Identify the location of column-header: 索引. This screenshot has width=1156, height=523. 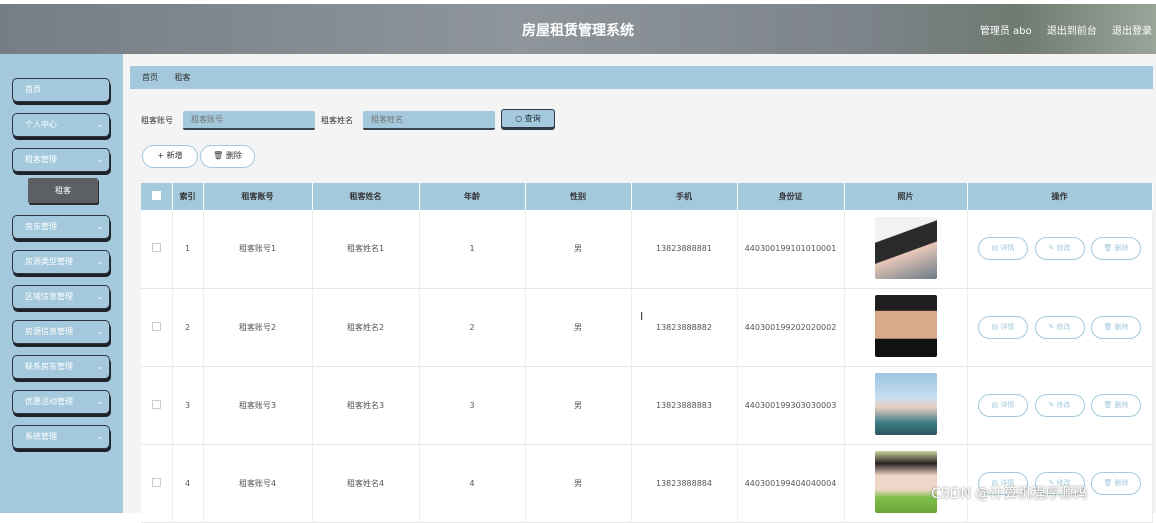
(188, 196).